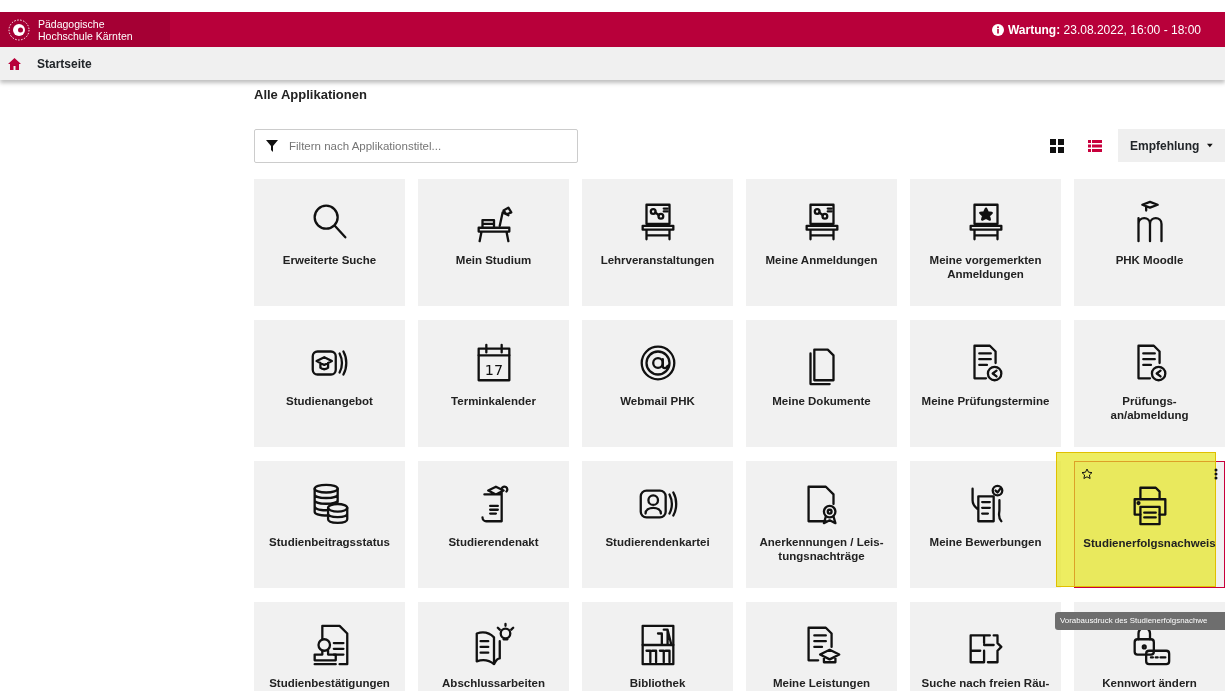 Image resolution: width=1225 pixels, height=691 pixels. I want to click on tile-label: Terminkalender, so click(493, 400).